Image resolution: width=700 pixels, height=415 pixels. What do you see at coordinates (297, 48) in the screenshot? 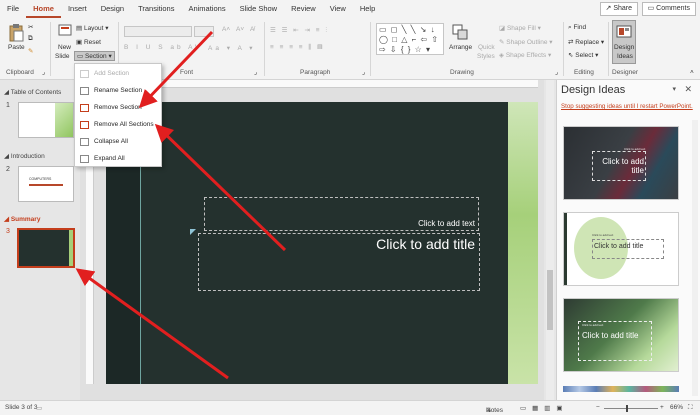
I see `align-icons: ≡ ≡ ≡ ≡ ⫼ ▤` at bounding box center [297, 48].